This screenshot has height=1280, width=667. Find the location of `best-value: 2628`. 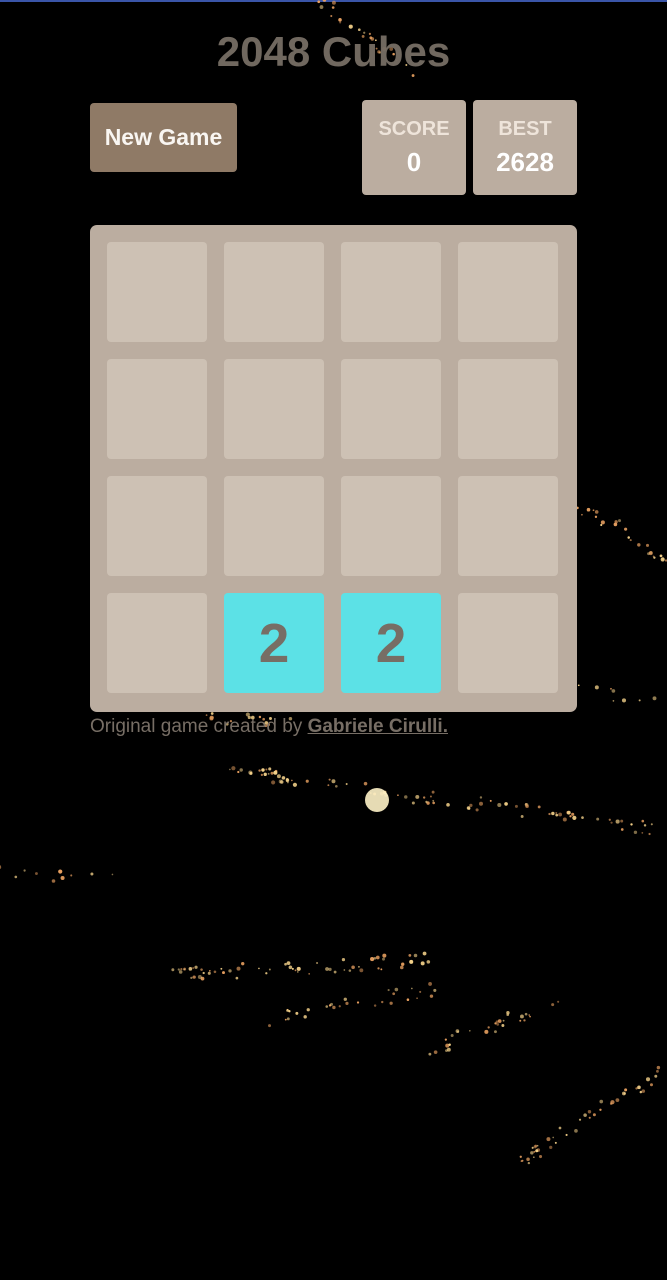

best-value: 2628 is located at coordinates (525, 161).